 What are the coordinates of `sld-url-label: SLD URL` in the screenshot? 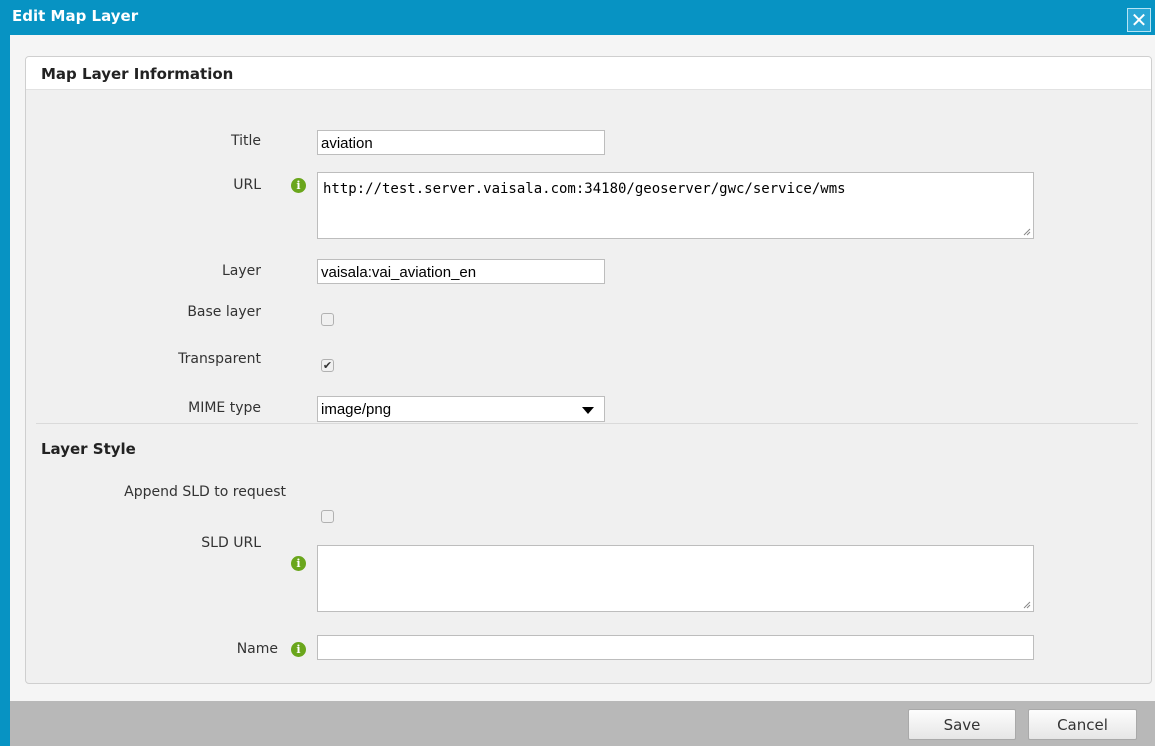 It's located at (231, 543).